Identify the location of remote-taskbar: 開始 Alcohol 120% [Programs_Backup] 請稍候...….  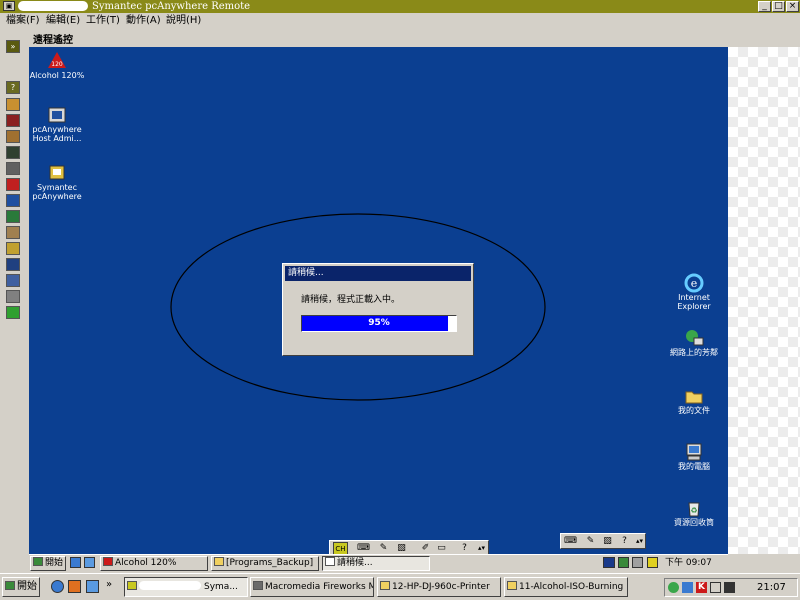
(378, 563).